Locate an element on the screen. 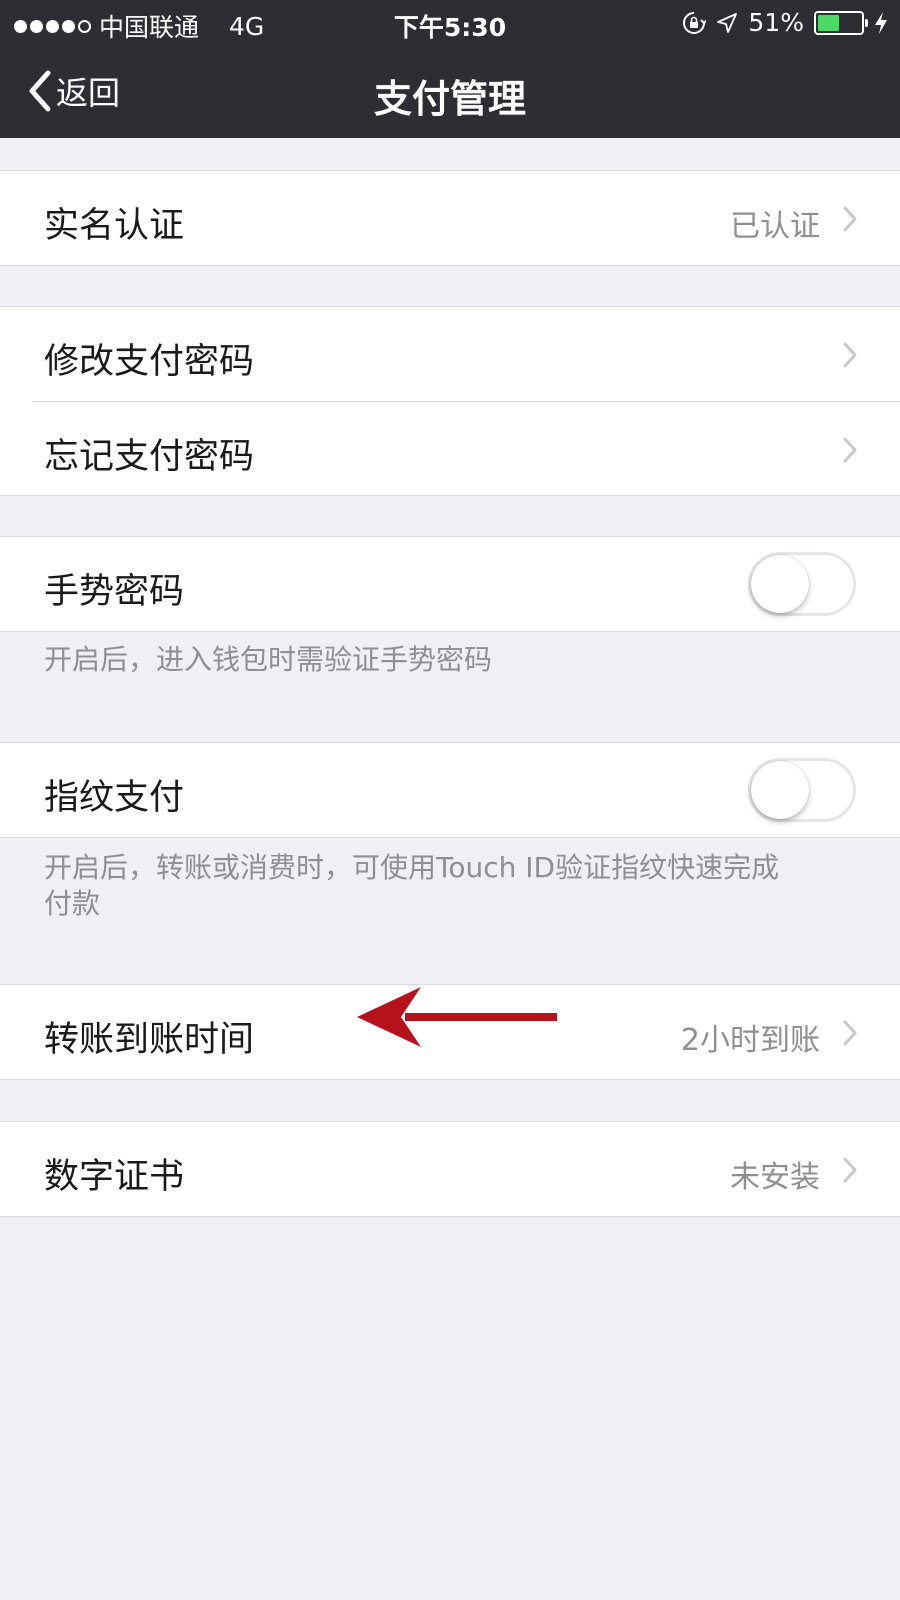 The width and height of the screenshot is (900, 1600). charging-icon is located at coordinates (881, 22).